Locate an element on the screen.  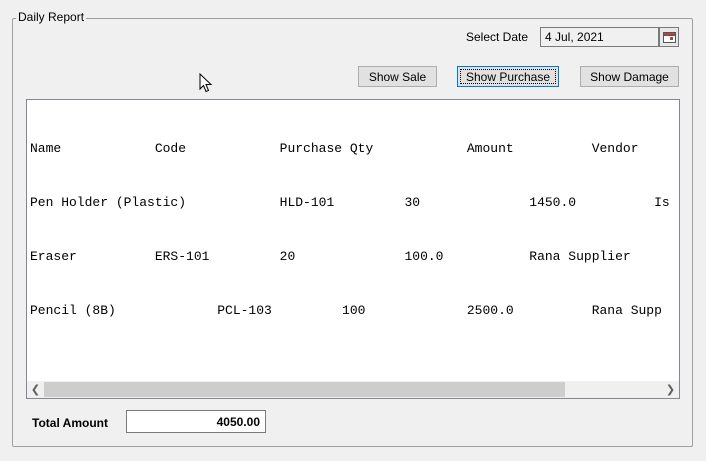
panel-title: Daily Report is located at coordinates (51, 17).